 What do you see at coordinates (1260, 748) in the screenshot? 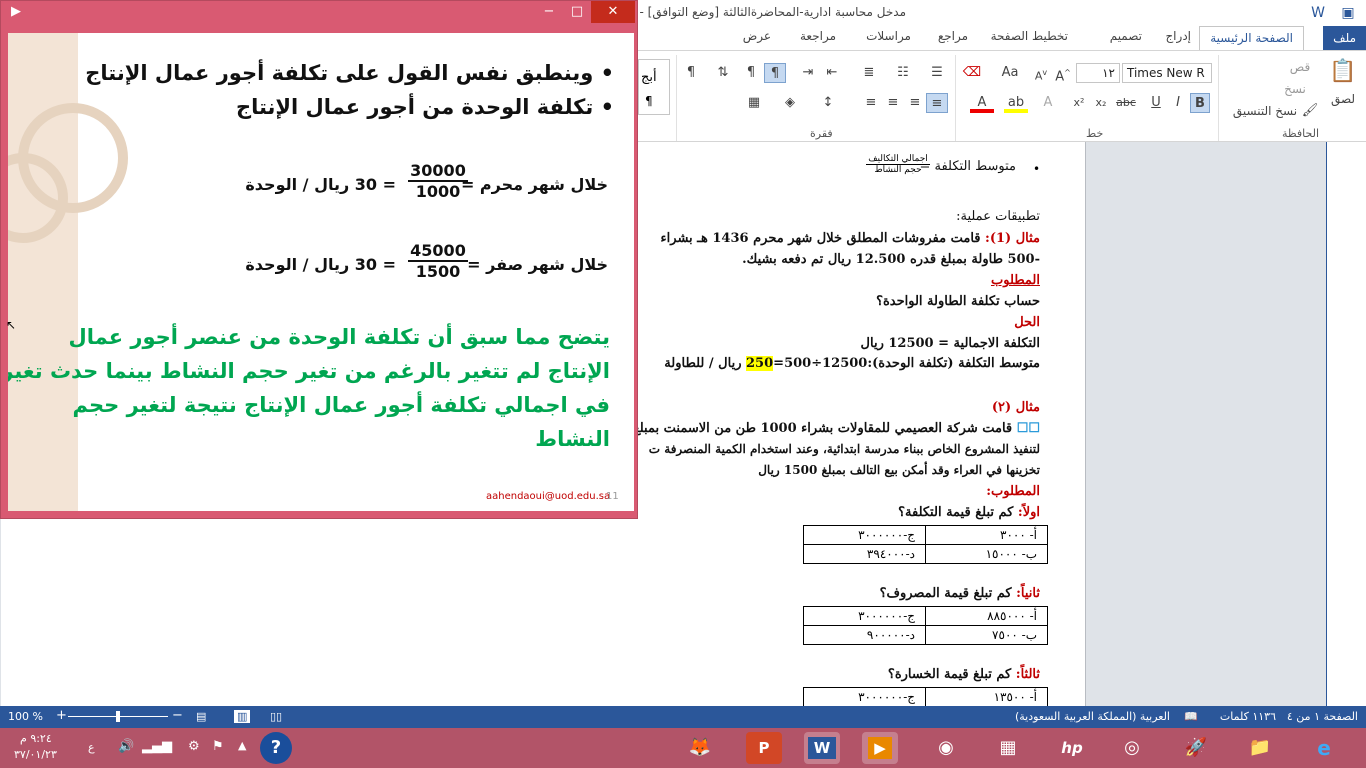
I see `file-explorer-icon: 📁` at bounding box center [1260, 748].